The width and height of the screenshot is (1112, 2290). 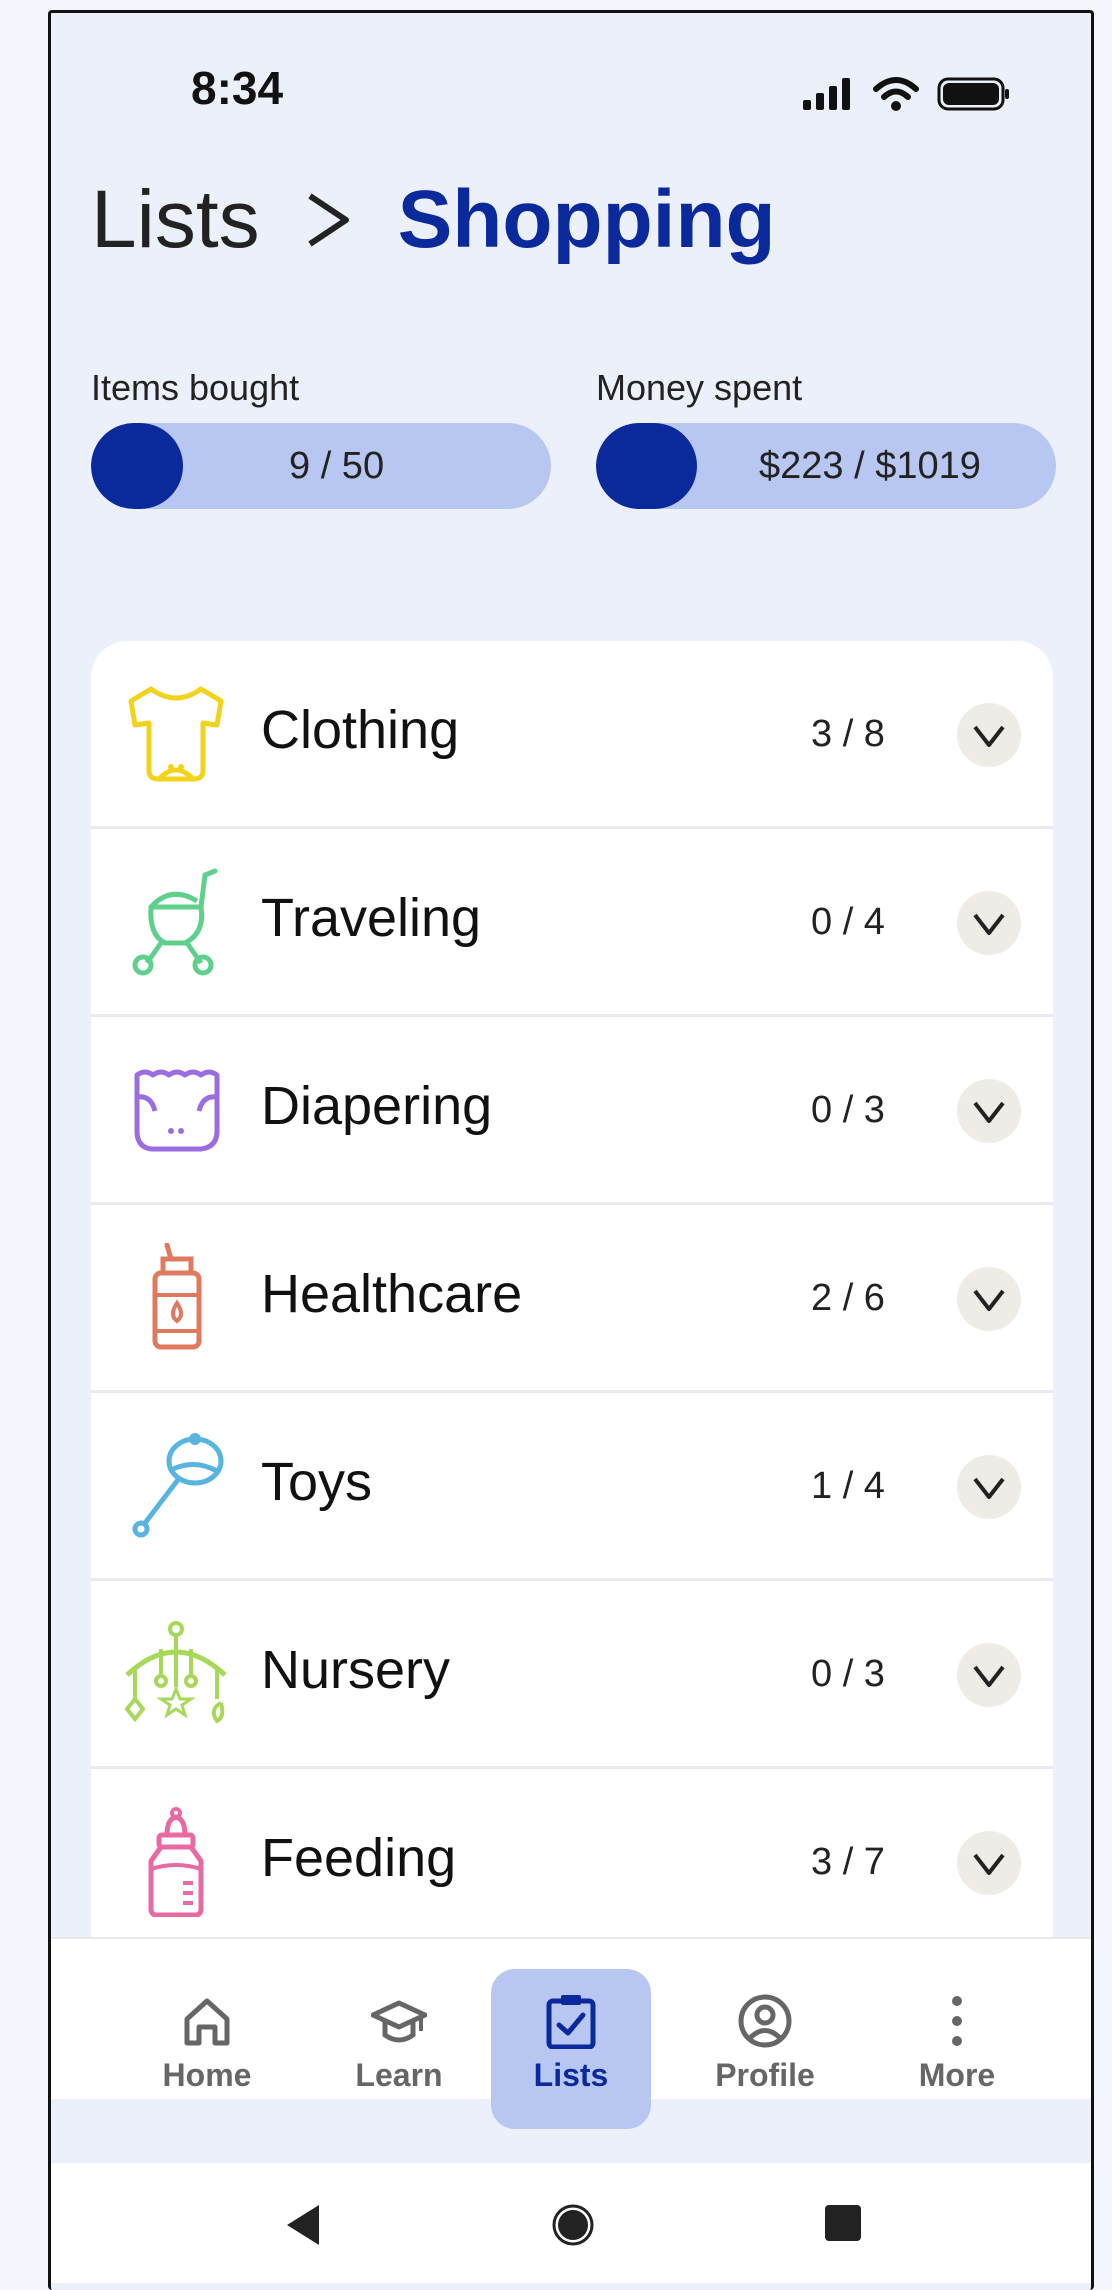 I want to click on category-name: Diapering, so click(x=377, y=1106).